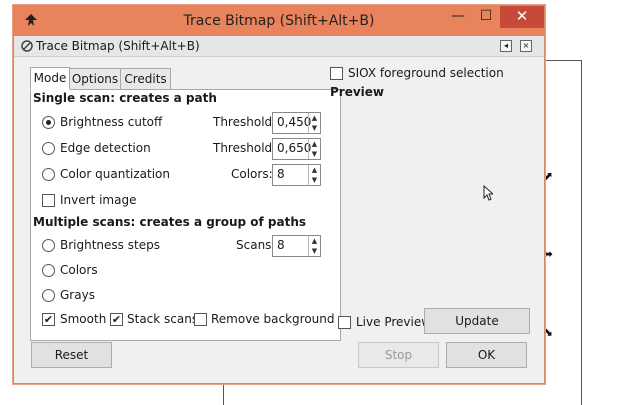  What do you see at coordinates (95, 79) in the screenshot?
I see `tab-options: Options` at bounding box center [95, 79].